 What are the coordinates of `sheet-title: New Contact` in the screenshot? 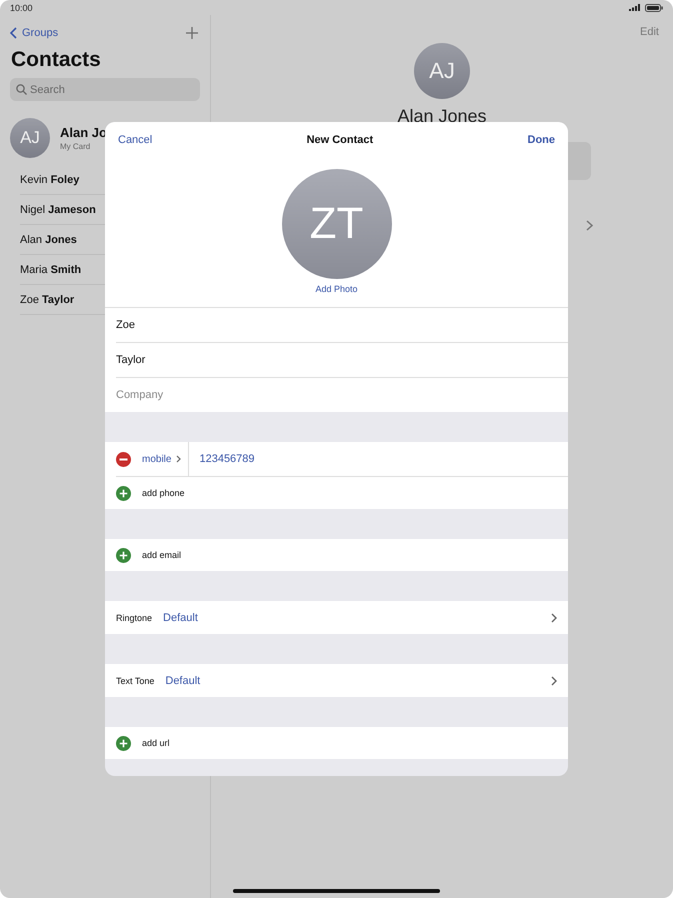 It's located at (340, 140).